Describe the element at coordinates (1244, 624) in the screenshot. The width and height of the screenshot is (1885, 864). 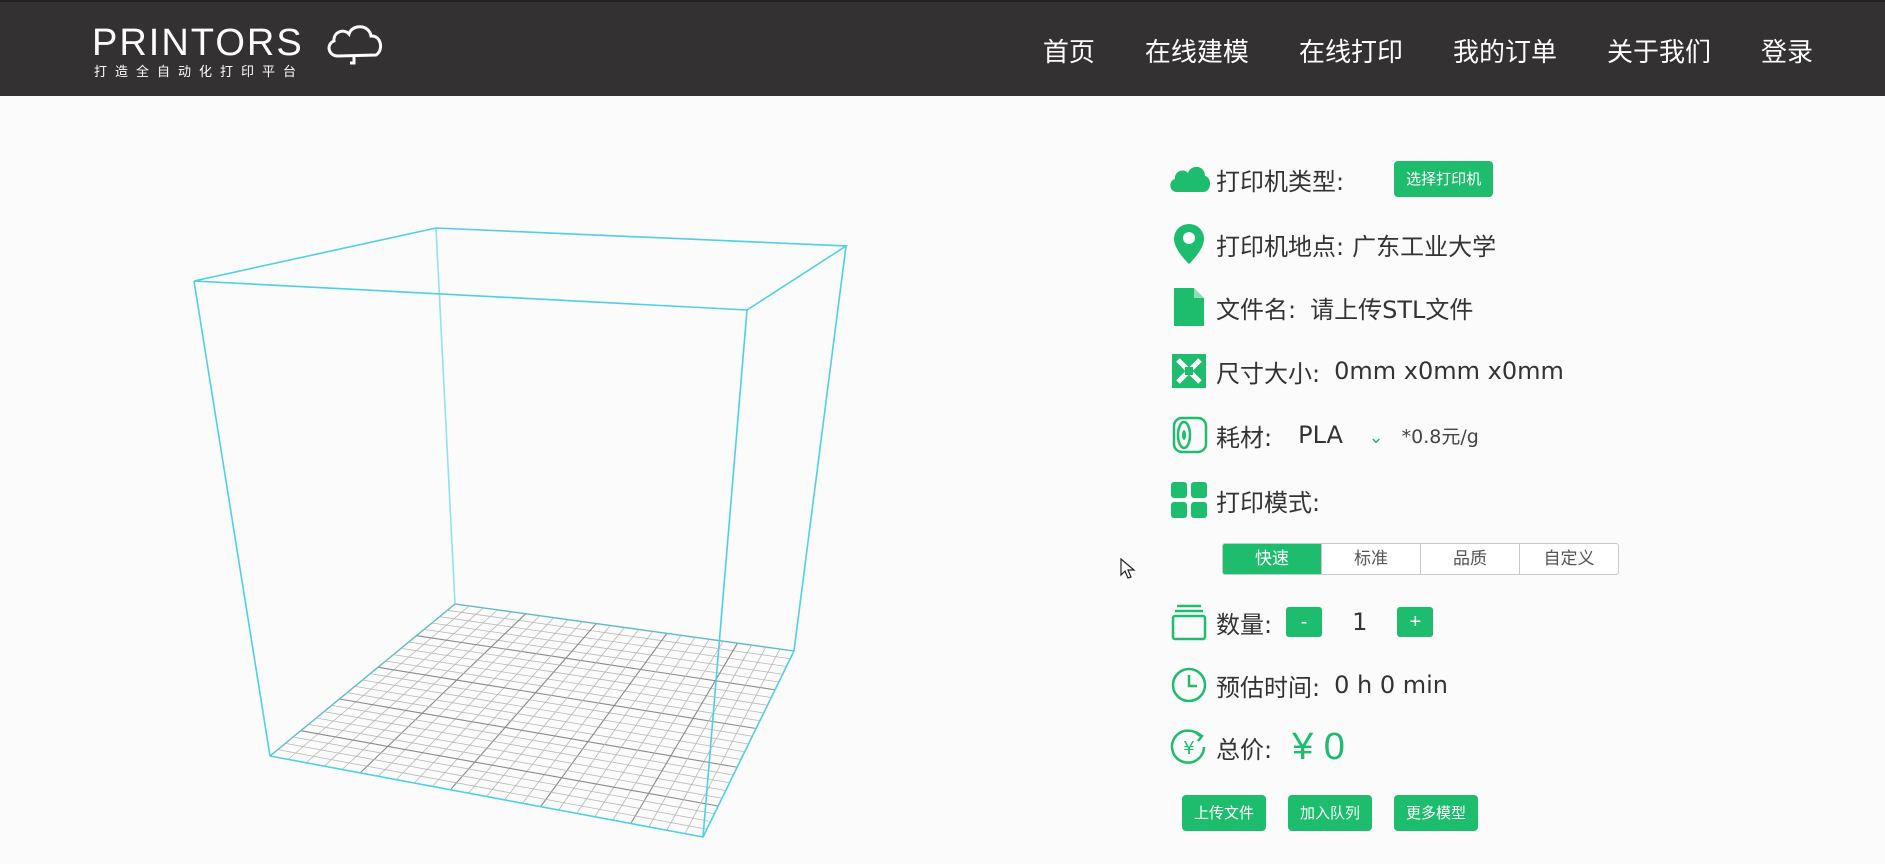
I see `quantity-label: 数量:` at that location.